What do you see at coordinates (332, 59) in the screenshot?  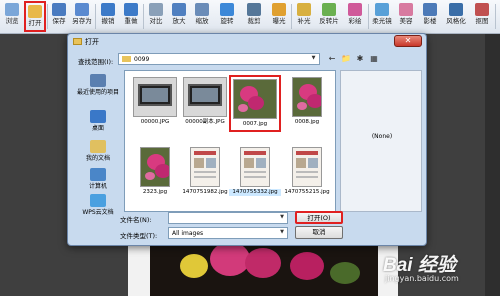 I see `back-icon: ←` at bounding box center [332, 59].